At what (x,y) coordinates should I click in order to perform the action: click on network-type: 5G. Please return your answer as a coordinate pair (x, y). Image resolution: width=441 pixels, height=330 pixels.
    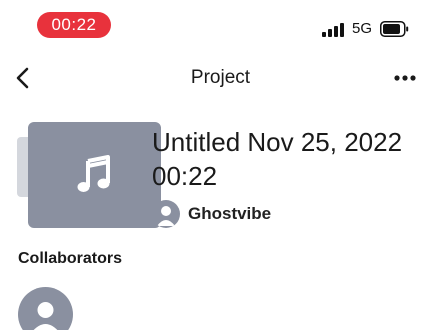
    Looking at the image, I should click on (362, 28).